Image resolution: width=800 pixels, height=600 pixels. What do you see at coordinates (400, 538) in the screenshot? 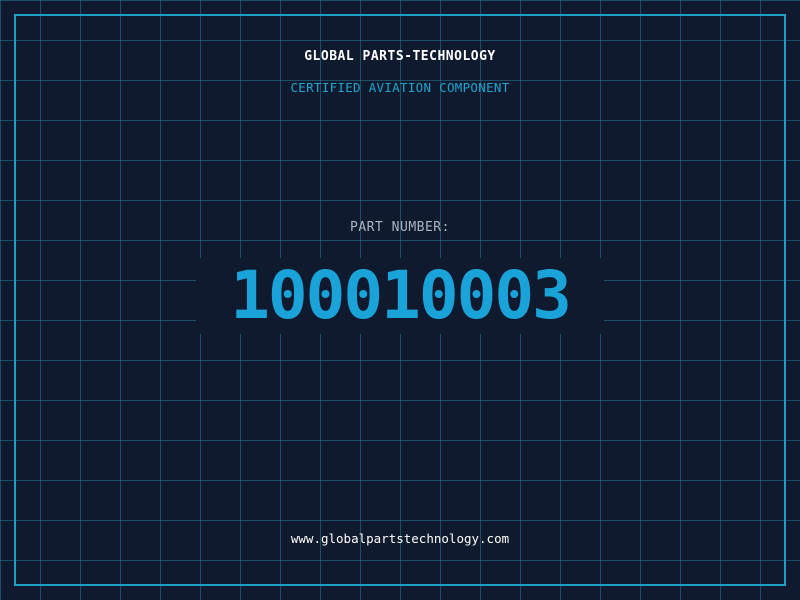
I see `website-url: www.globalpartstechnology.com` at bounding box center [400, 538].